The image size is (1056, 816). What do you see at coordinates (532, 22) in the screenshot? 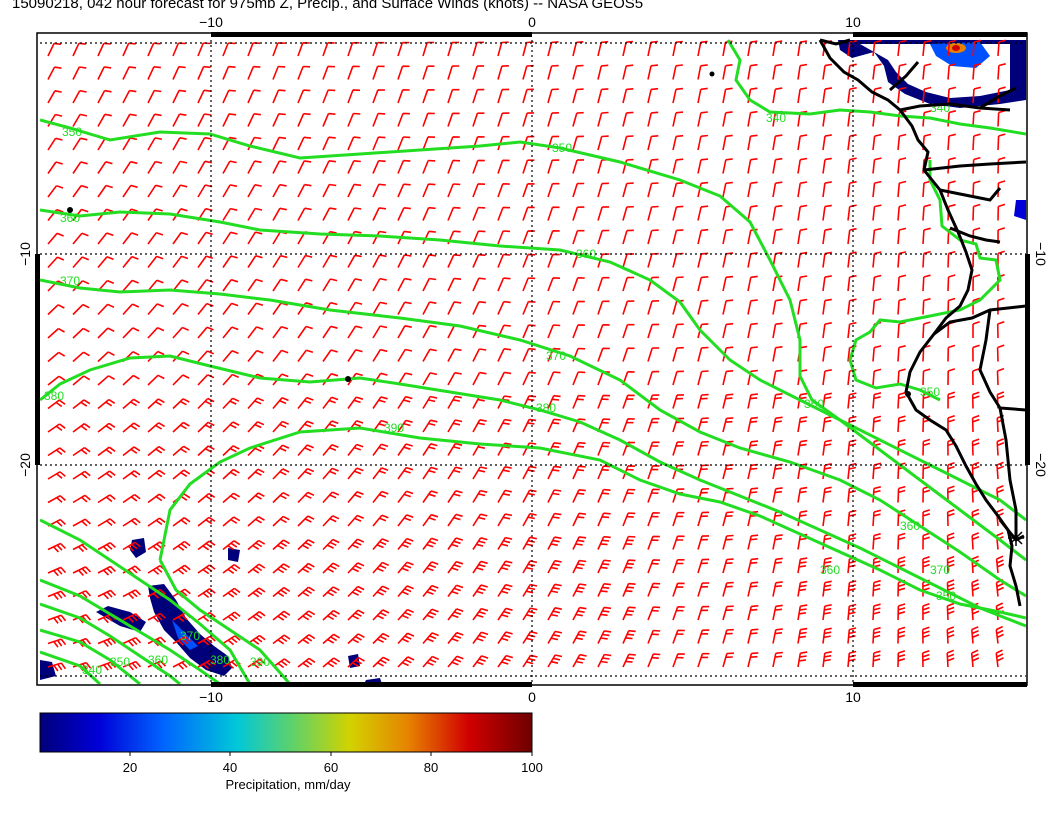
I see `x-tick-top: 0` at bounding box center [532, 22].